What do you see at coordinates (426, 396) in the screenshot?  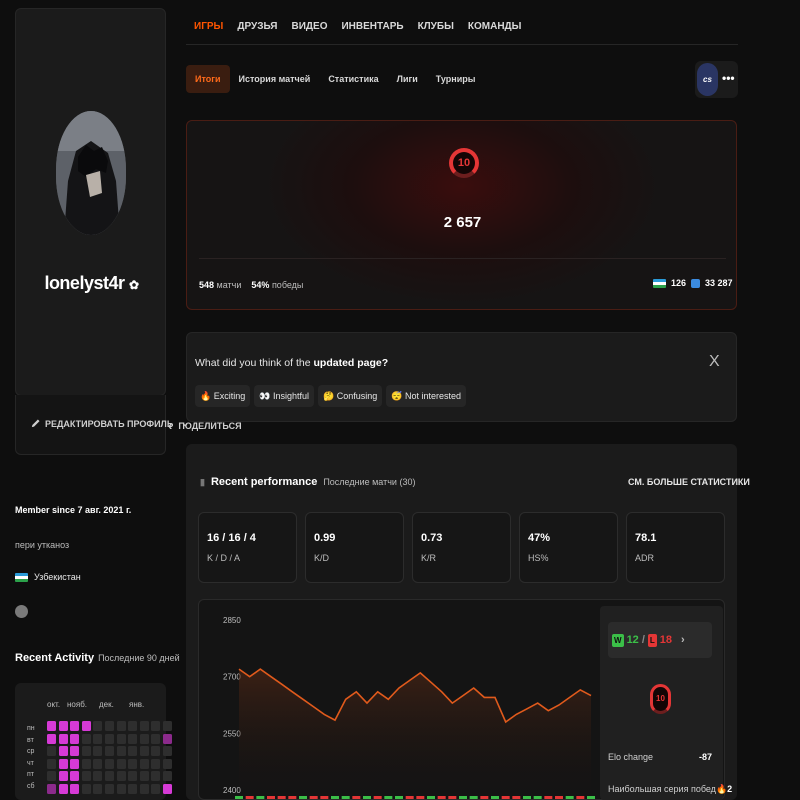 I see `feedback-option-not-interested: 😴 Not interested` at bounding box center [426, 396].